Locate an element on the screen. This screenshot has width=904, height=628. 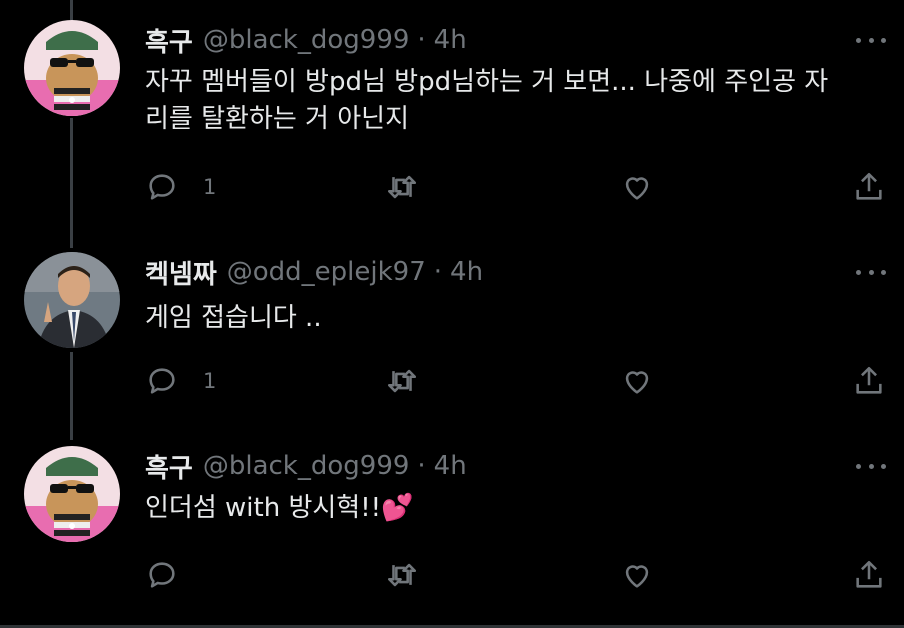
tweet-text-line: 게임 접습니다 .. is located at coordinates (233, 318).